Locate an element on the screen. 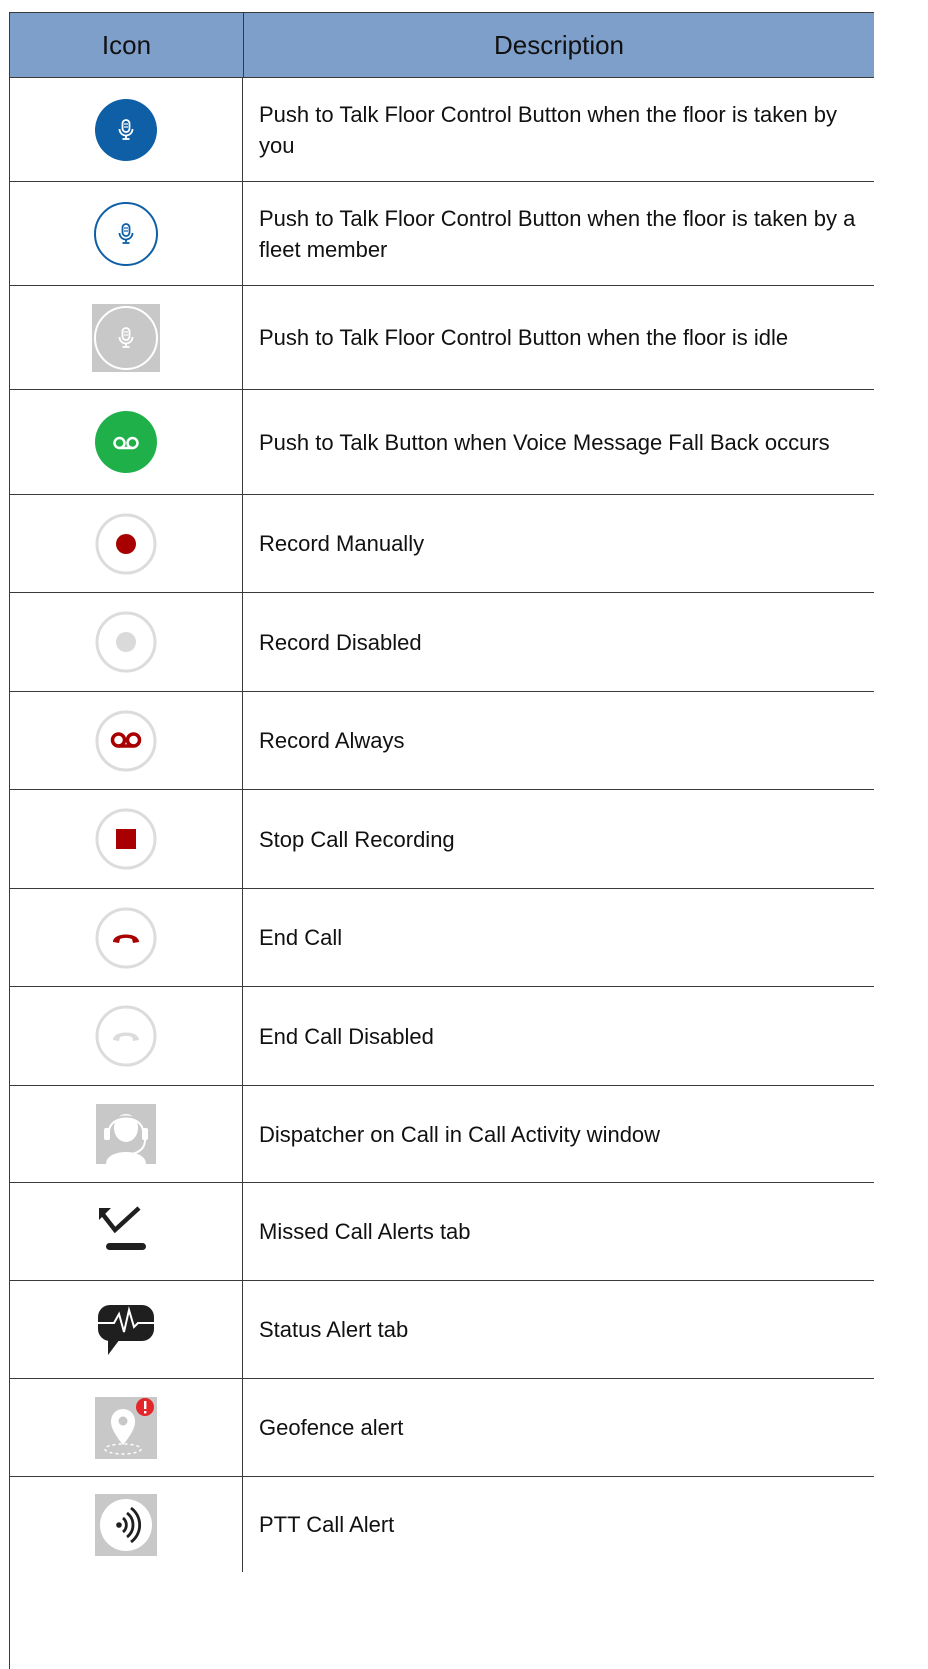  row-description: Status Alert tab is located at coordinates (334, 1329).